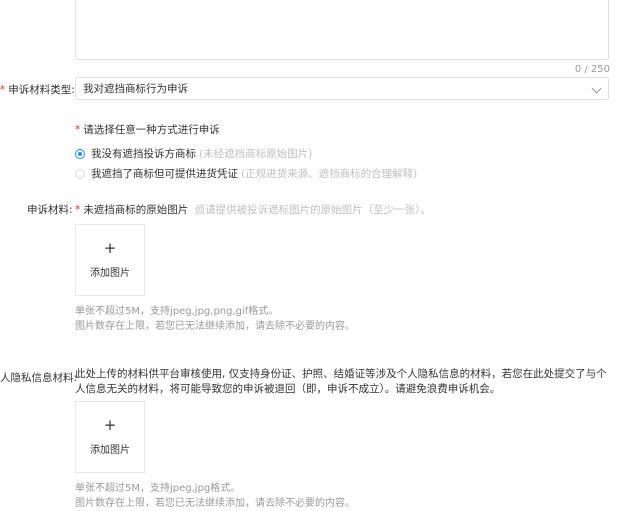 This screenshot has height=511, width=640. Describe the element at coordinates (342, 30) in the screenshot. I see `description-textarea` at that location.